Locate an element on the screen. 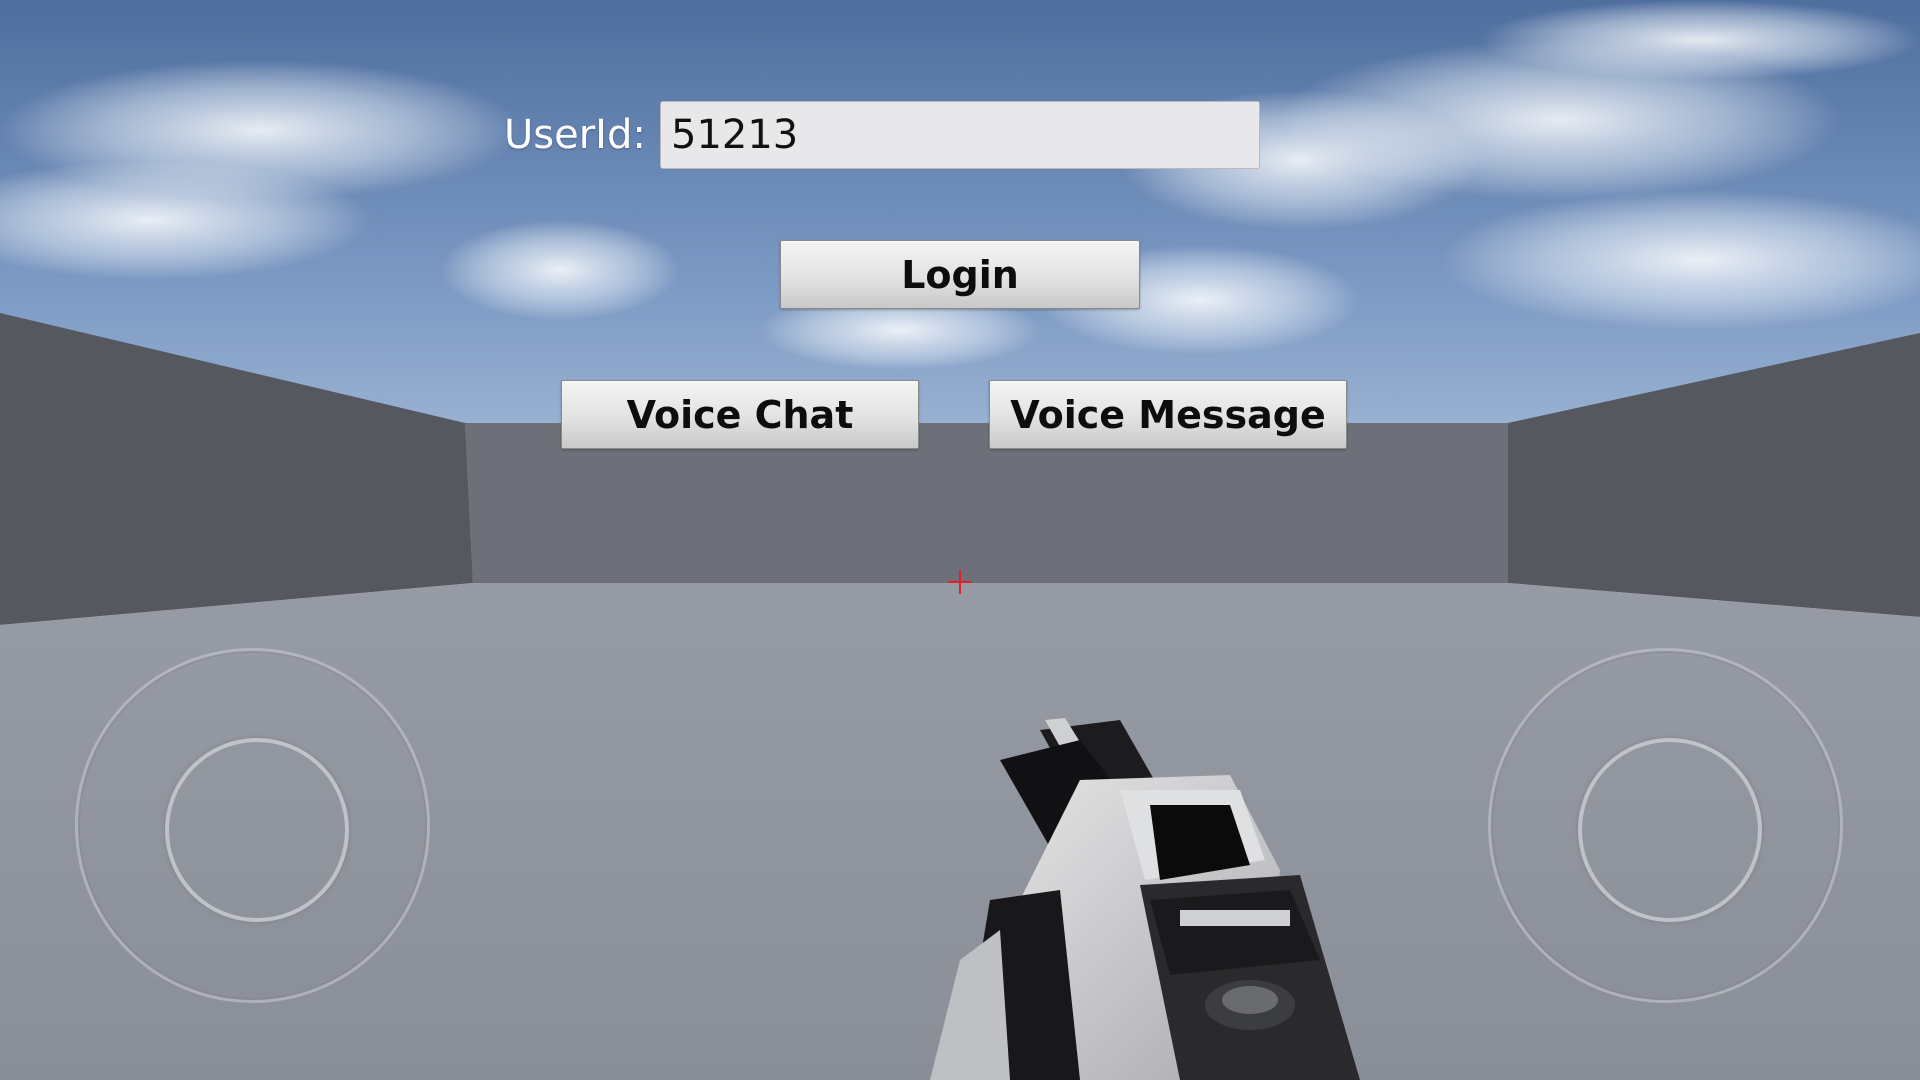  look-joystick-knob is located at coordinates (1669, 829).